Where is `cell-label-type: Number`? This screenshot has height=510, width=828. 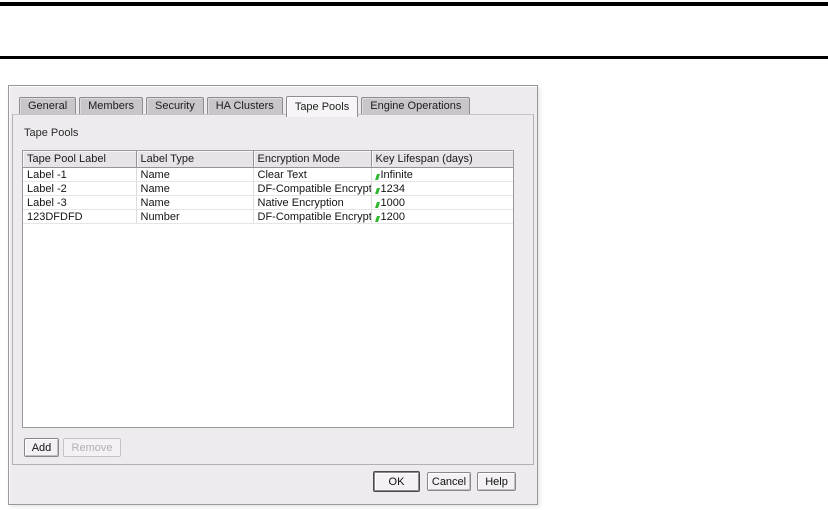 cell-label-type: Number is located at coordinates (195, 216).